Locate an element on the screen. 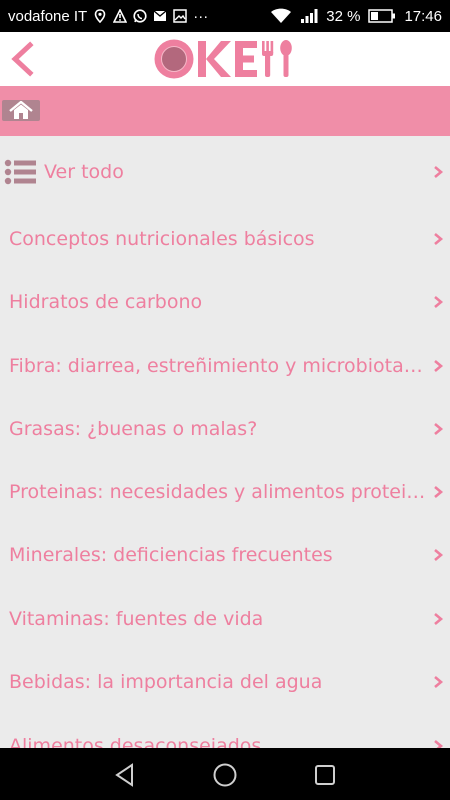 The image size is (450, 800). whatsapp-icon is located at coordinates (140, 16).